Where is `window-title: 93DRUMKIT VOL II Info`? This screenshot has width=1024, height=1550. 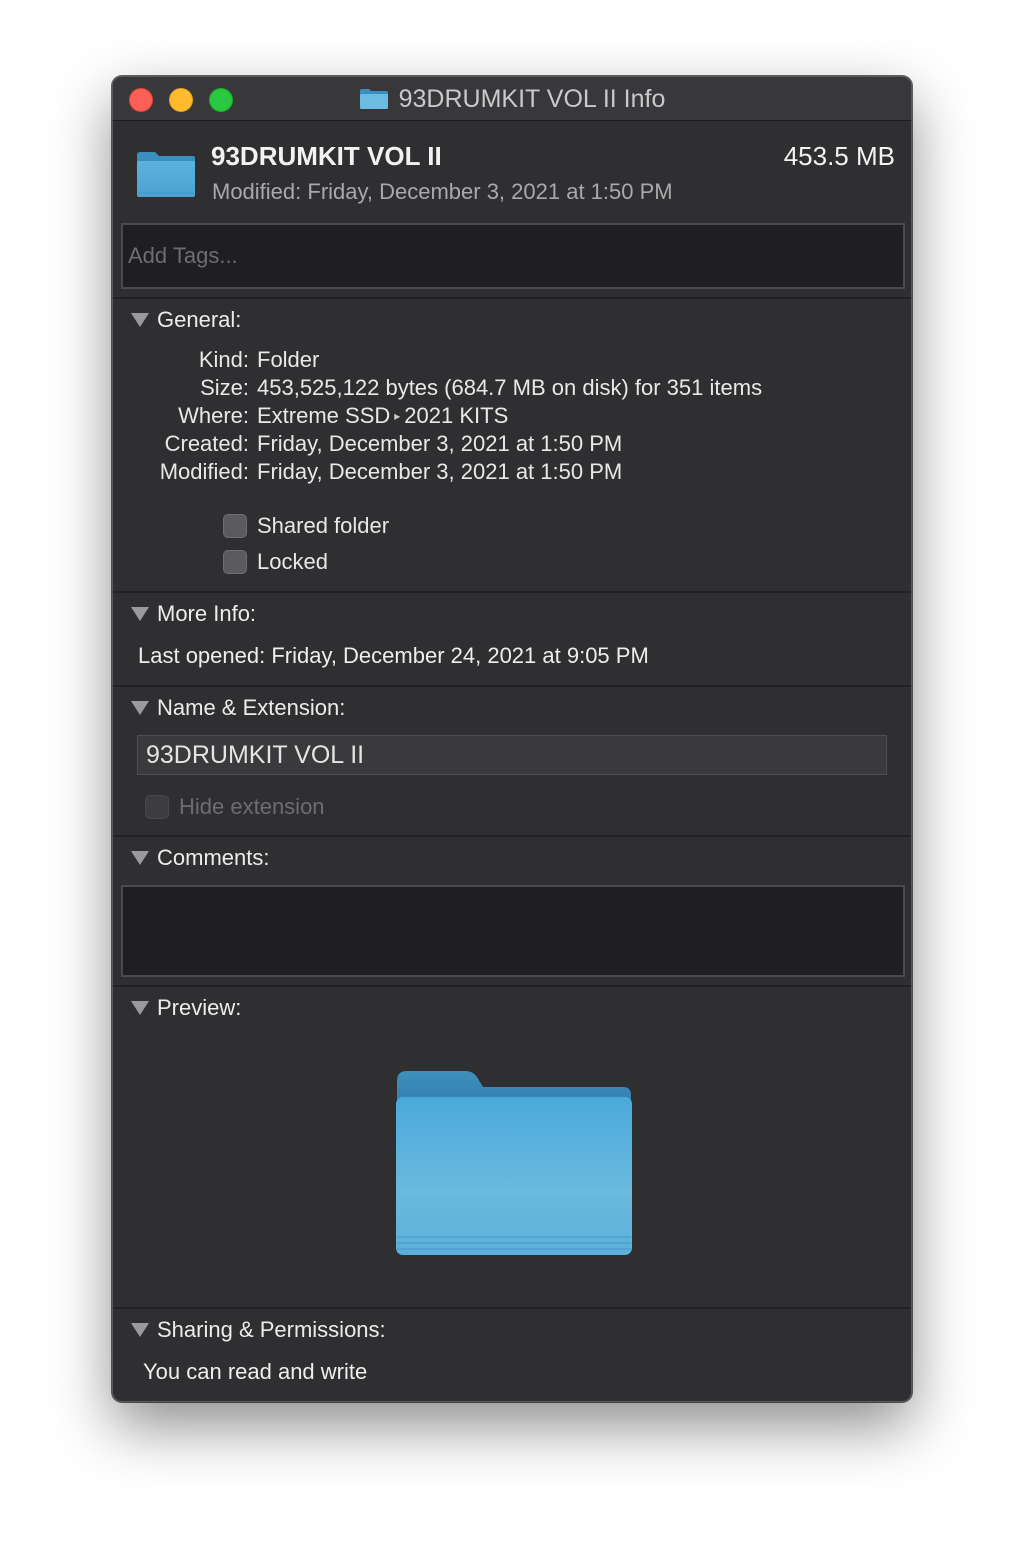 window-title: 93DRUMKIT VOL II Info is located at coordinates (532, 98).